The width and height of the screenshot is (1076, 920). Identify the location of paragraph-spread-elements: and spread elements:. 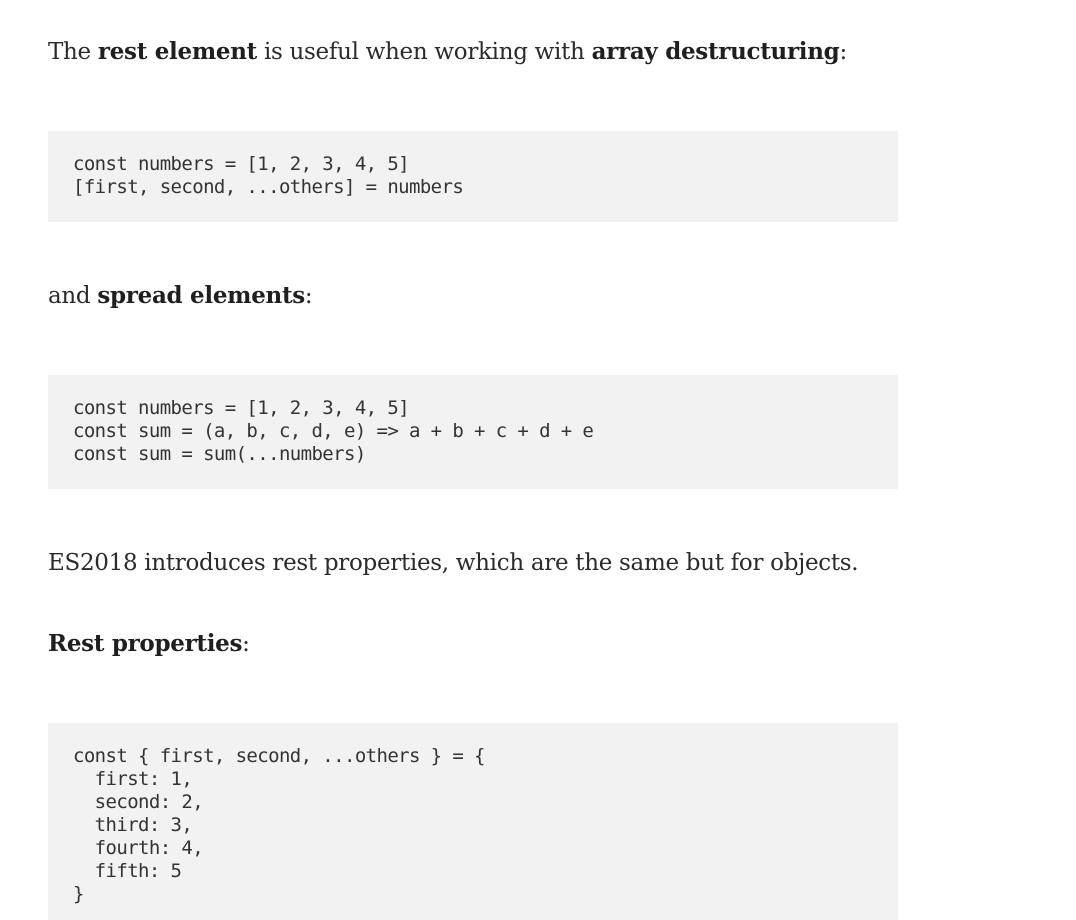
(180, 296).